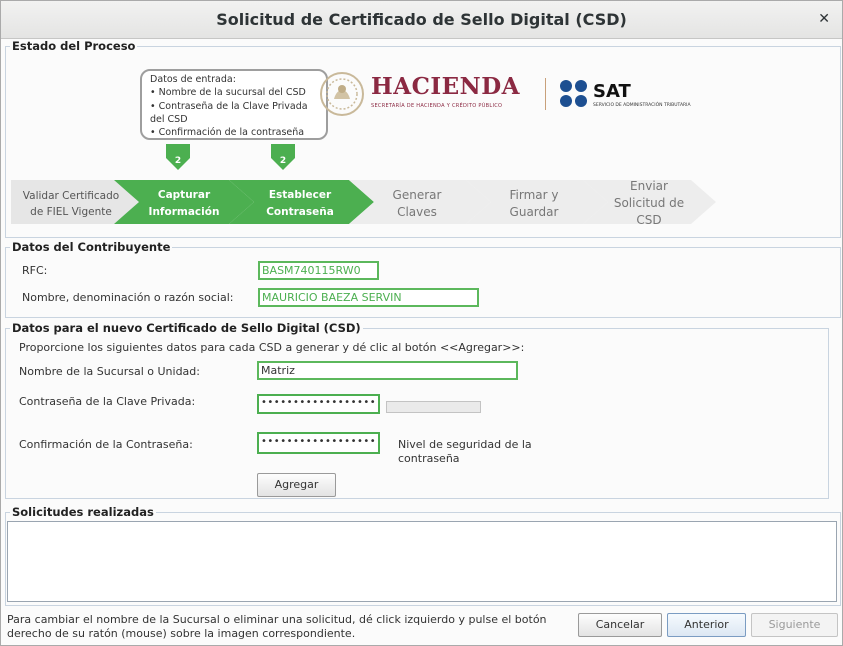 The image size is (843, 646). I want to click on step-line: Claves, so click(417, 212).